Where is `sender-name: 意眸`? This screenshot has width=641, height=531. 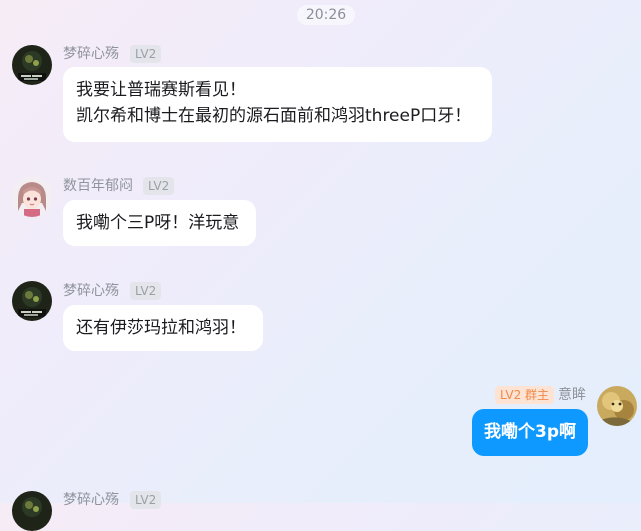
sender-name: 意眸 is located at coordinates (572, 395).